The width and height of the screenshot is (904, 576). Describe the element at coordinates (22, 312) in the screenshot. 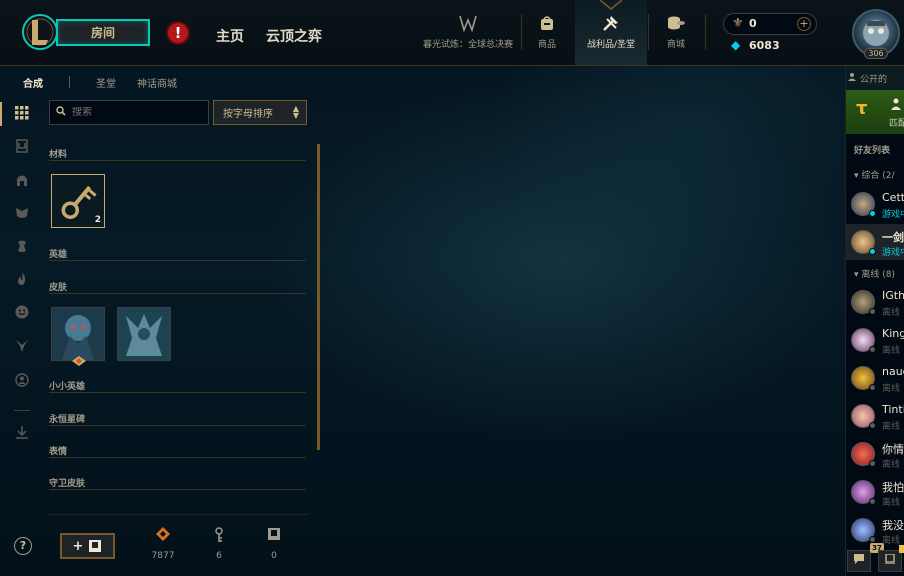

I see `emote-smile-icon` at that location.